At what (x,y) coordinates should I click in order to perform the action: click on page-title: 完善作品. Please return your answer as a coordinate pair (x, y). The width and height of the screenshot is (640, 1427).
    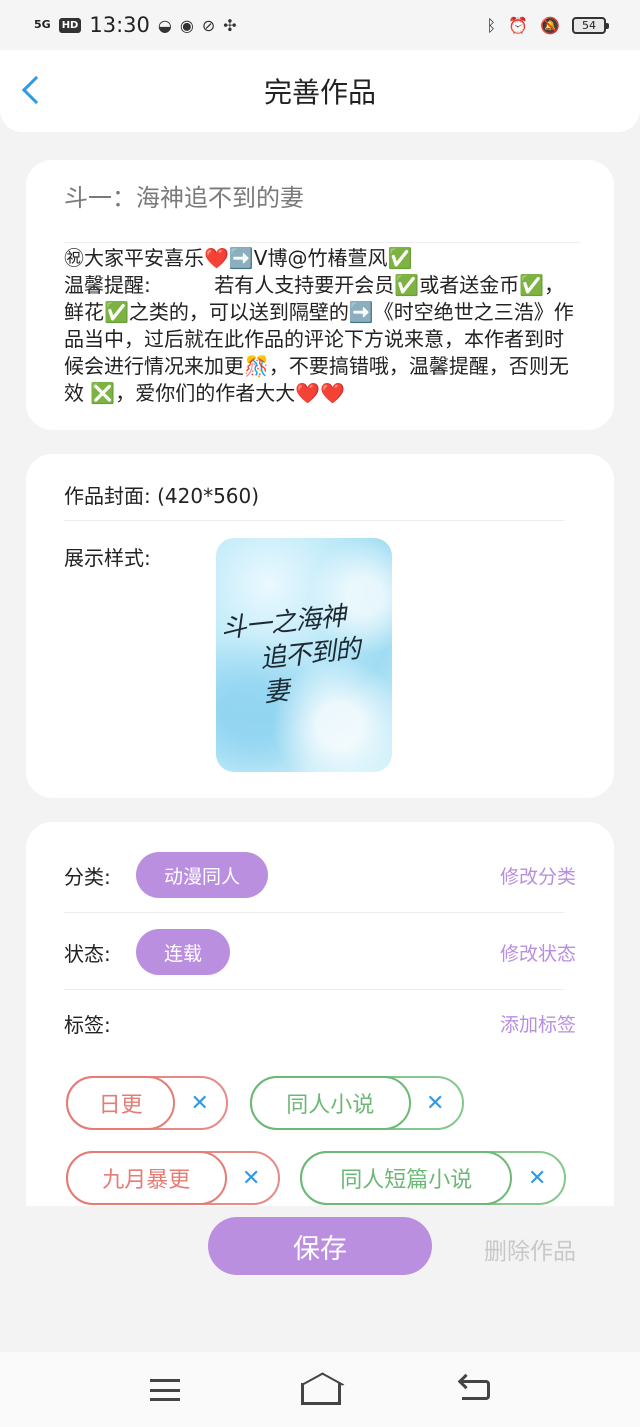
    Looking at the image, I should click on (319, 92).